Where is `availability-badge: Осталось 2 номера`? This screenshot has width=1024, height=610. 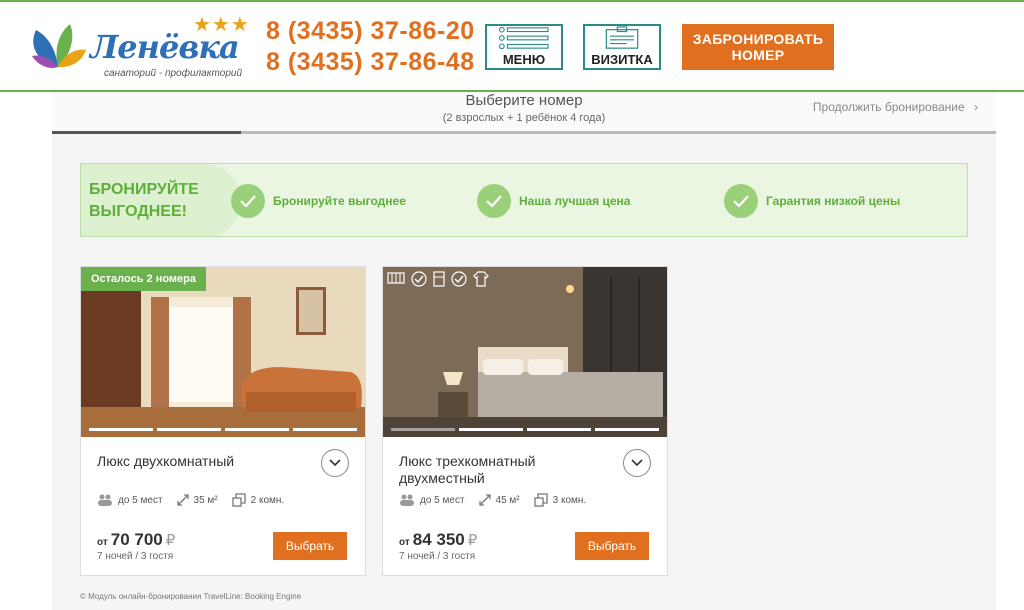 availability-badge: Осталось 2 номера is located at coordinates (144, 279).